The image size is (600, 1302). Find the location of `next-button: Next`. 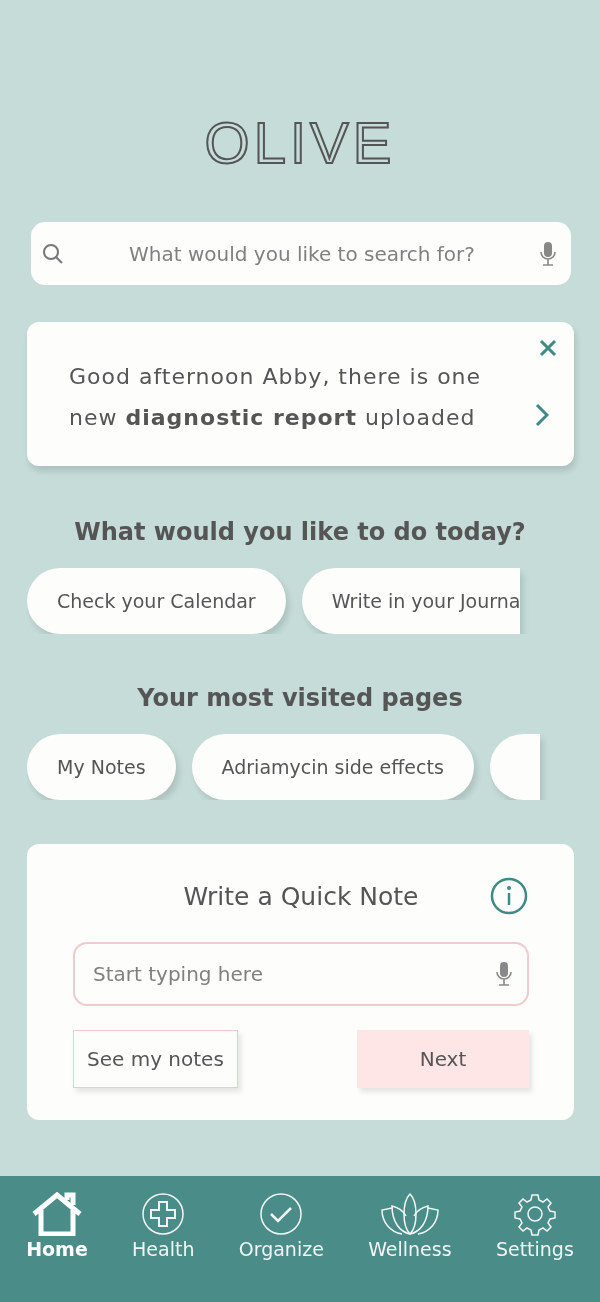

next-button: Next is located at coordinates (443, 1059).